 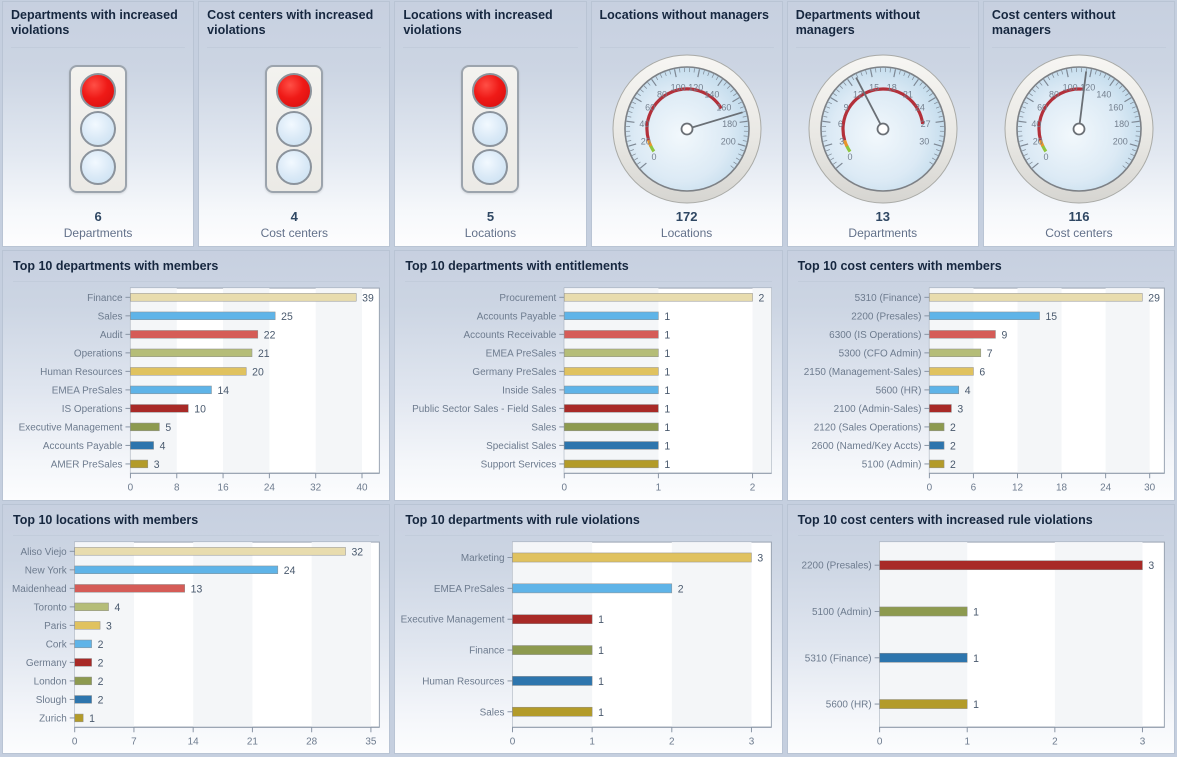 I want to click on gauge-icon: 0 3 6 9 12 15 18 21 24 27 30, so click(x=883, y=129).